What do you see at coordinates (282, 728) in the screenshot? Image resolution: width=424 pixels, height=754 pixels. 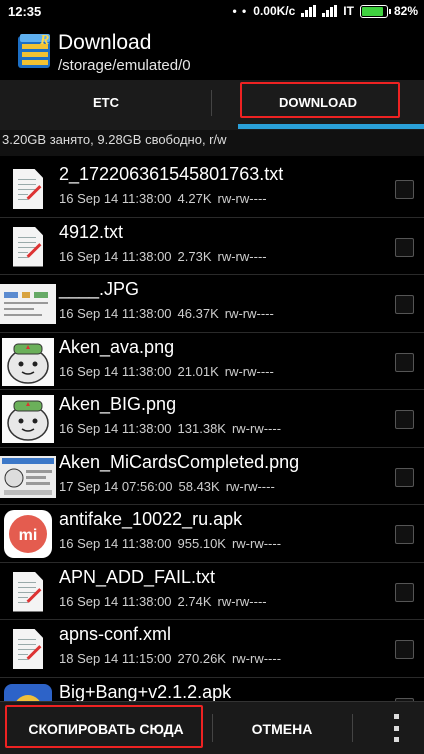 I see `cancel-button: ОТМЕНА` at bounding box center [282, 728].